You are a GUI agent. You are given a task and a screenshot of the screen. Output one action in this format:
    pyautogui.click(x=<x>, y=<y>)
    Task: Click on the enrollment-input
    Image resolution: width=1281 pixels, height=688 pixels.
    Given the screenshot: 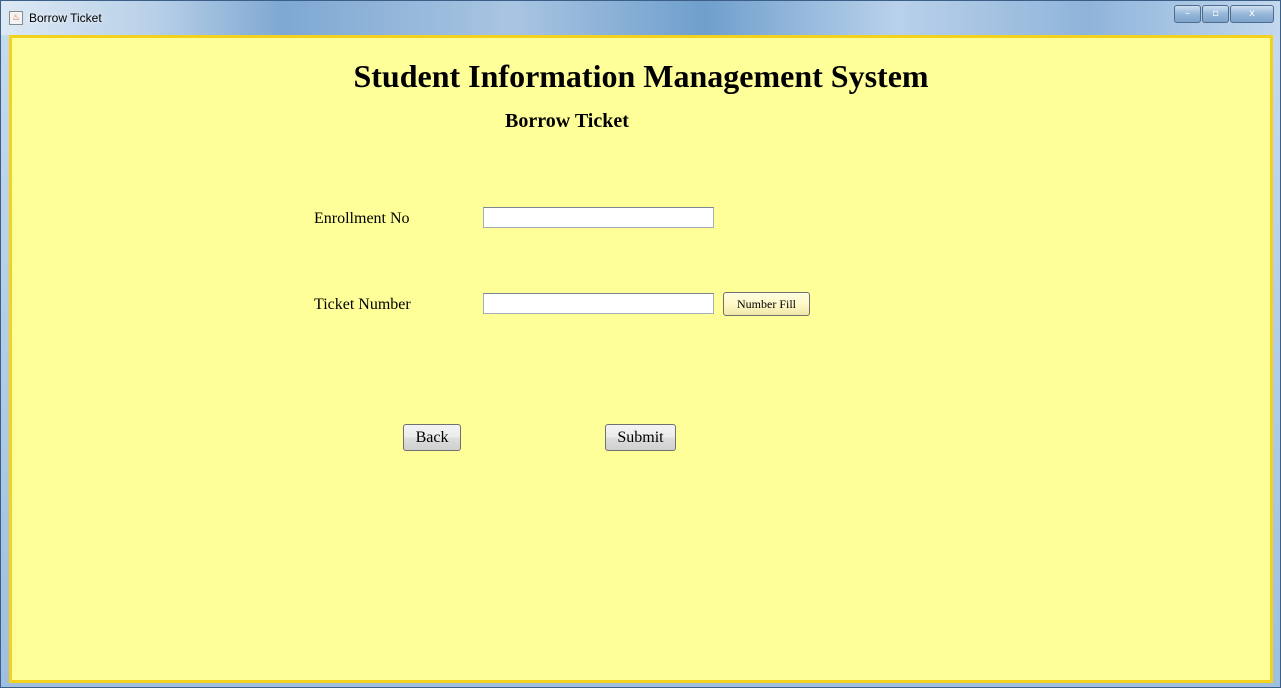 What is the action you would take?
    pyautogui.click(x=598, y=217)
    